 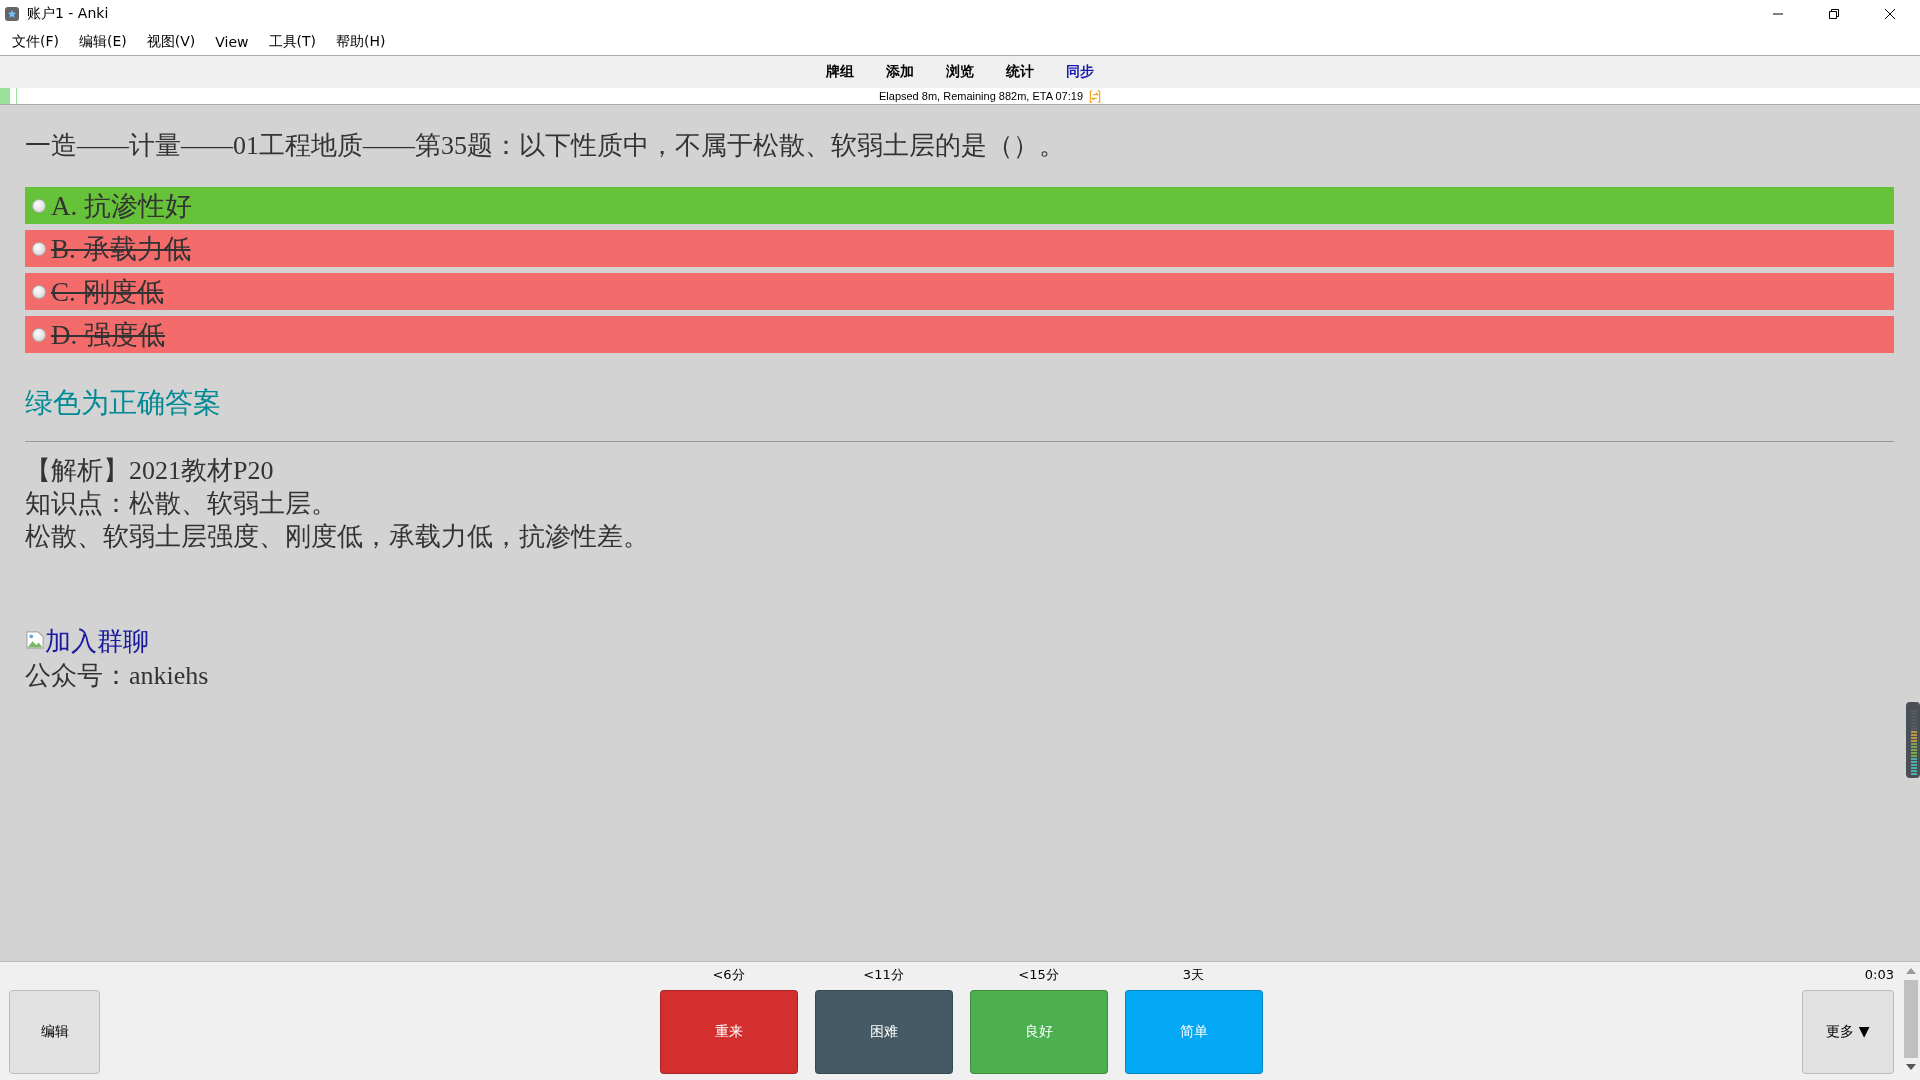 I want to click on toolbar-link: 统计, so click(x=1020, y=72).